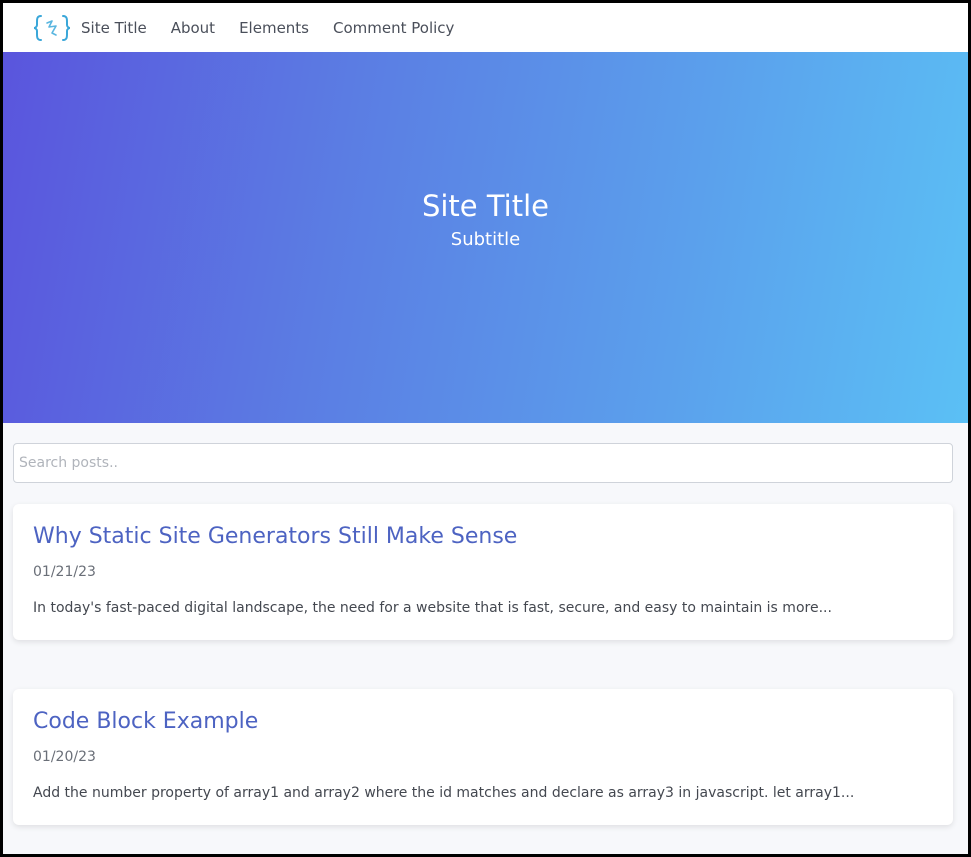 Image resolution: width=971 pixels, height=857 pixels. Describe the element at coordinates (193, 28) in the screenshot. I see `nav-link-about: About` at that location.